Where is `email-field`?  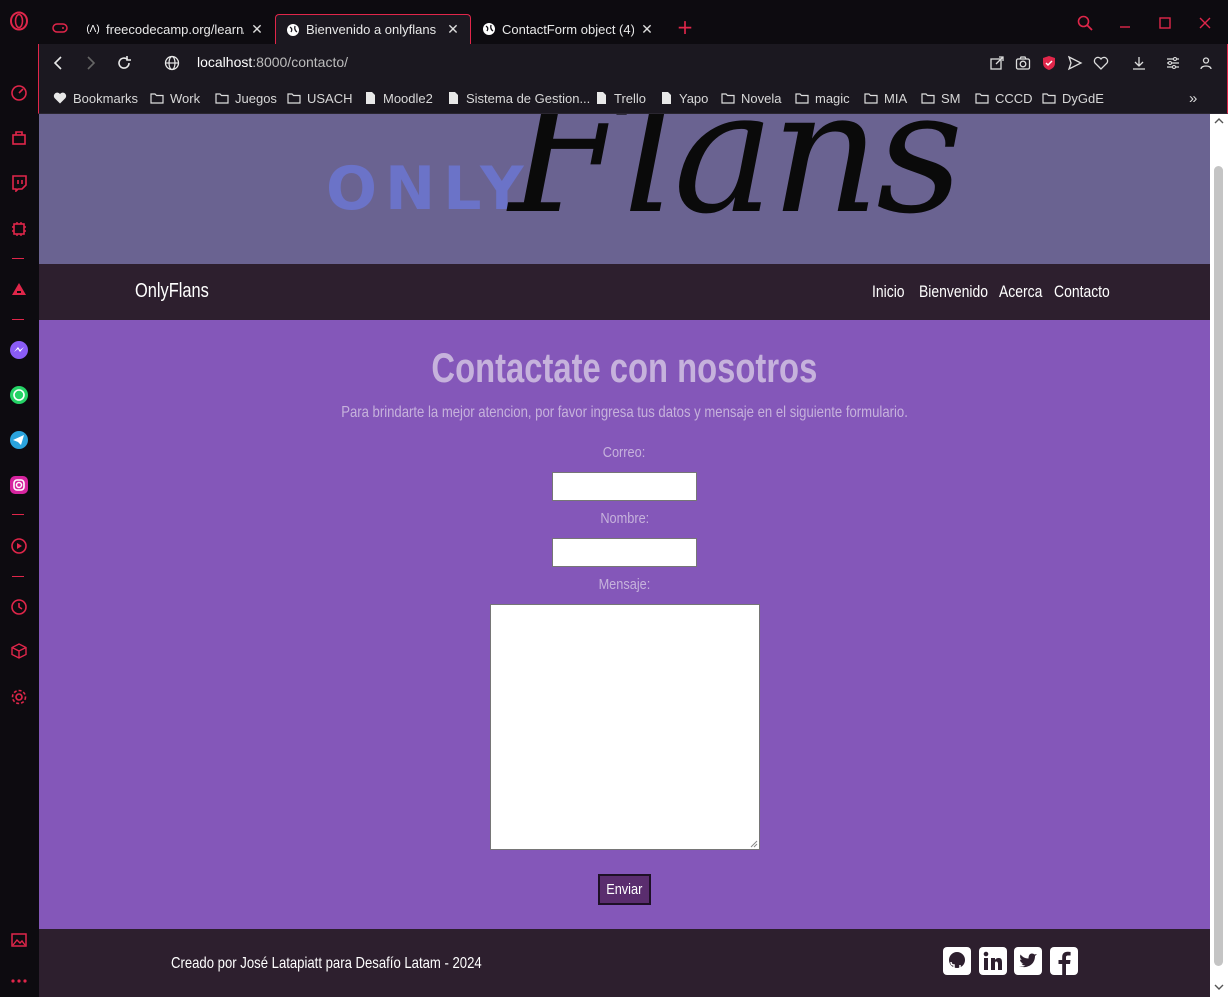 email-field is located at coordinates (624, 486).